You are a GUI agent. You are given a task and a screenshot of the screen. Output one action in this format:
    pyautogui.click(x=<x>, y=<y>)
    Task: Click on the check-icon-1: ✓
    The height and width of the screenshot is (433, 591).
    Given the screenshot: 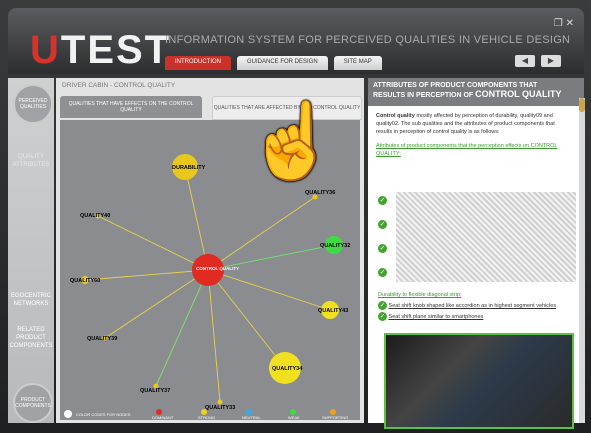 What is the action you would take?
    pyautogui.click(x=382, y=200)
    